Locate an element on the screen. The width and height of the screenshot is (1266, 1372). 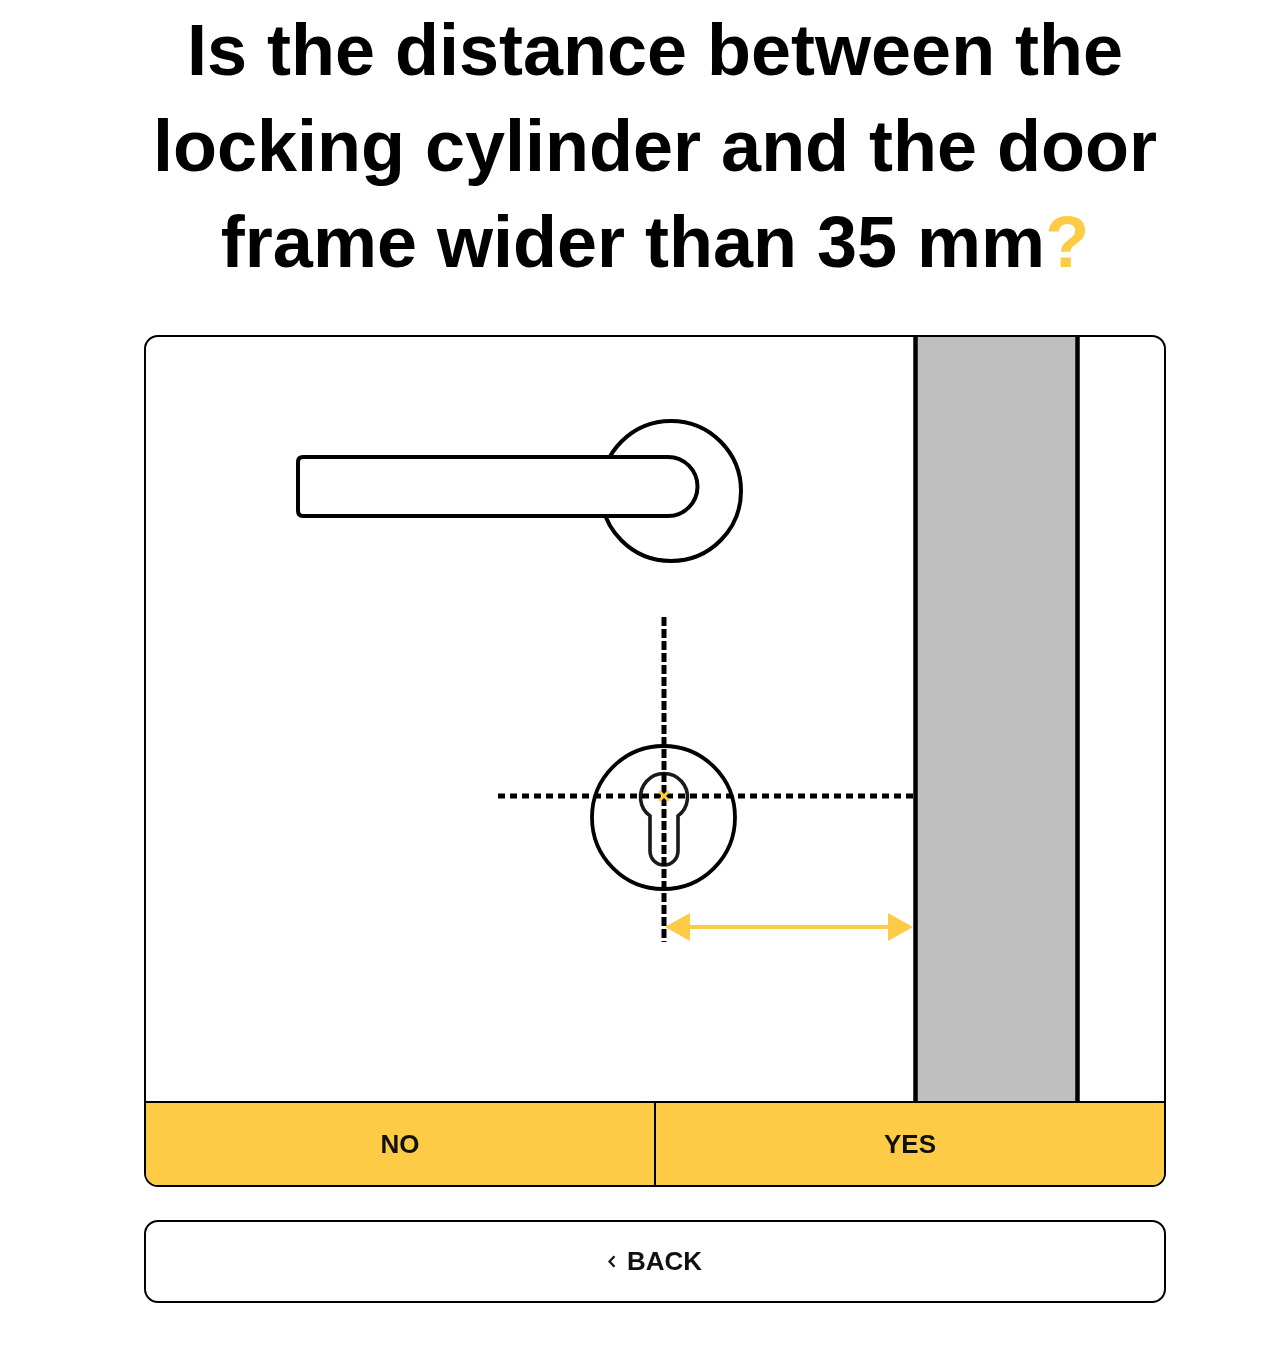
answer-button: NO is located at coordinates (400, 1144).